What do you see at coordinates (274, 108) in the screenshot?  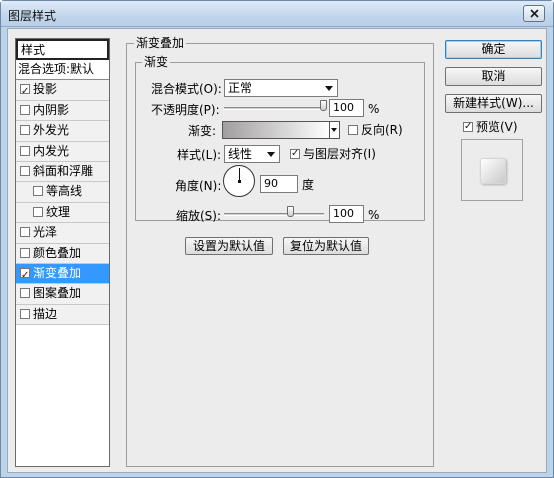 I see `opacity-slider-track` at bounding box center [274, 108].